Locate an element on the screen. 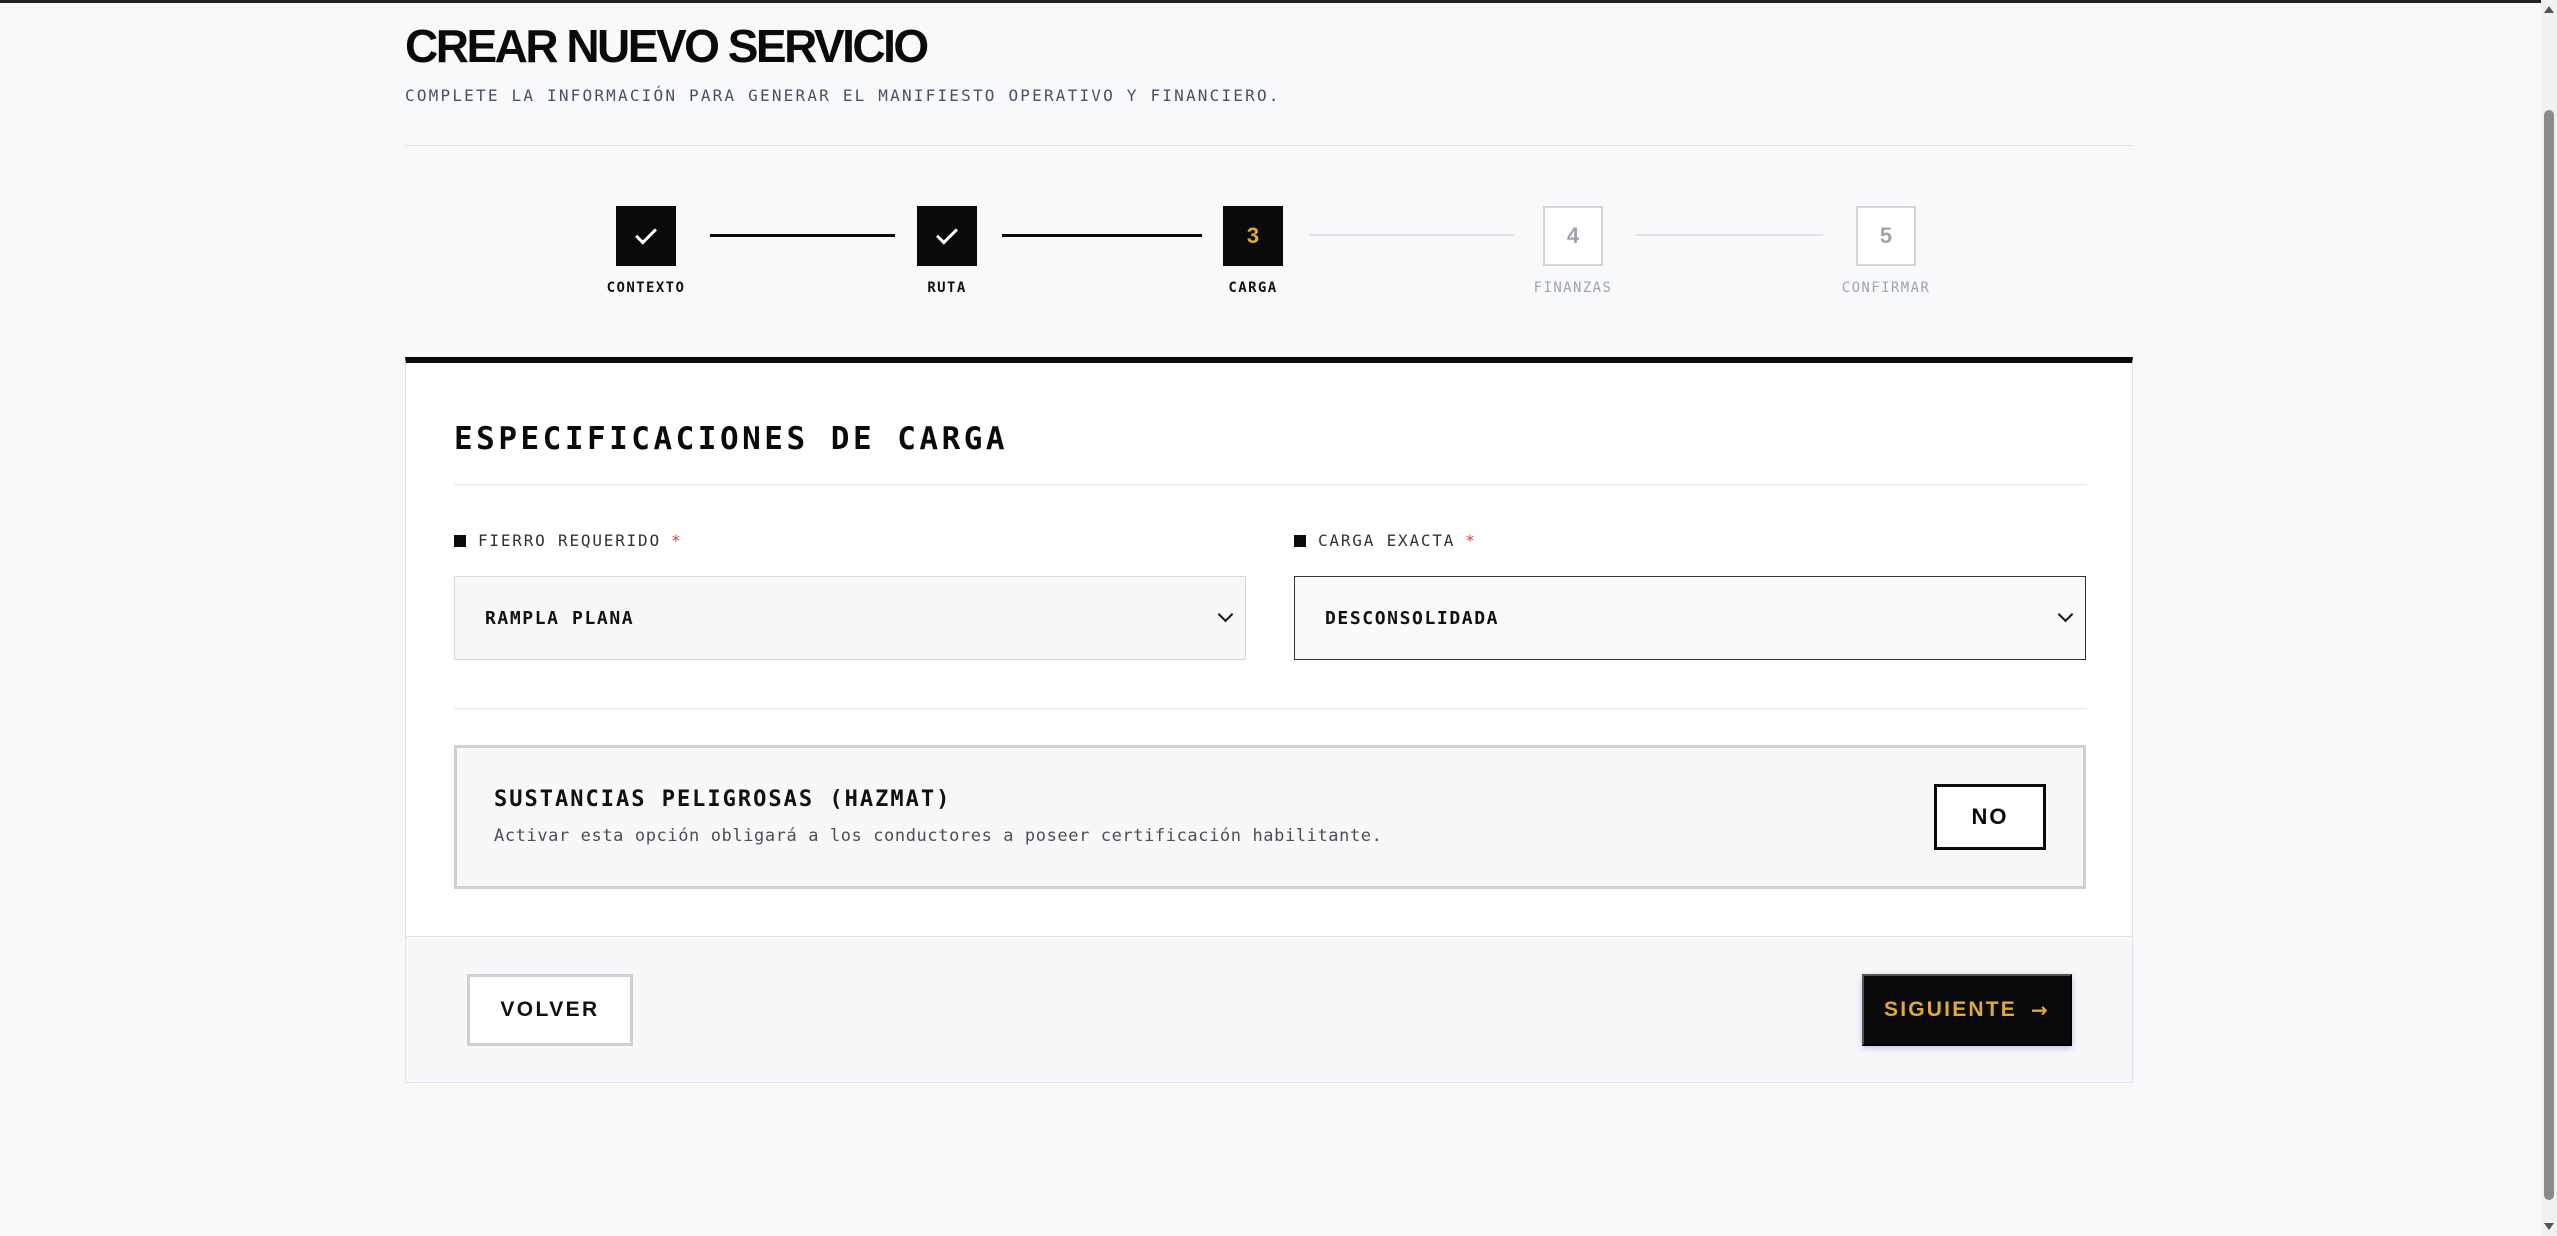  scrollbar is located at coordinates (2549, 618).